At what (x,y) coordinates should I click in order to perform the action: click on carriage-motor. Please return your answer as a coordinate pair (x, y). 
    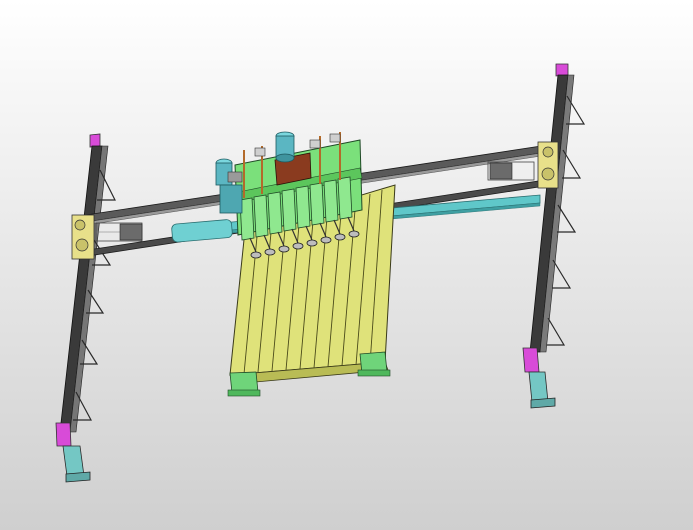
    Looking at the image, I should click on (285, 147).